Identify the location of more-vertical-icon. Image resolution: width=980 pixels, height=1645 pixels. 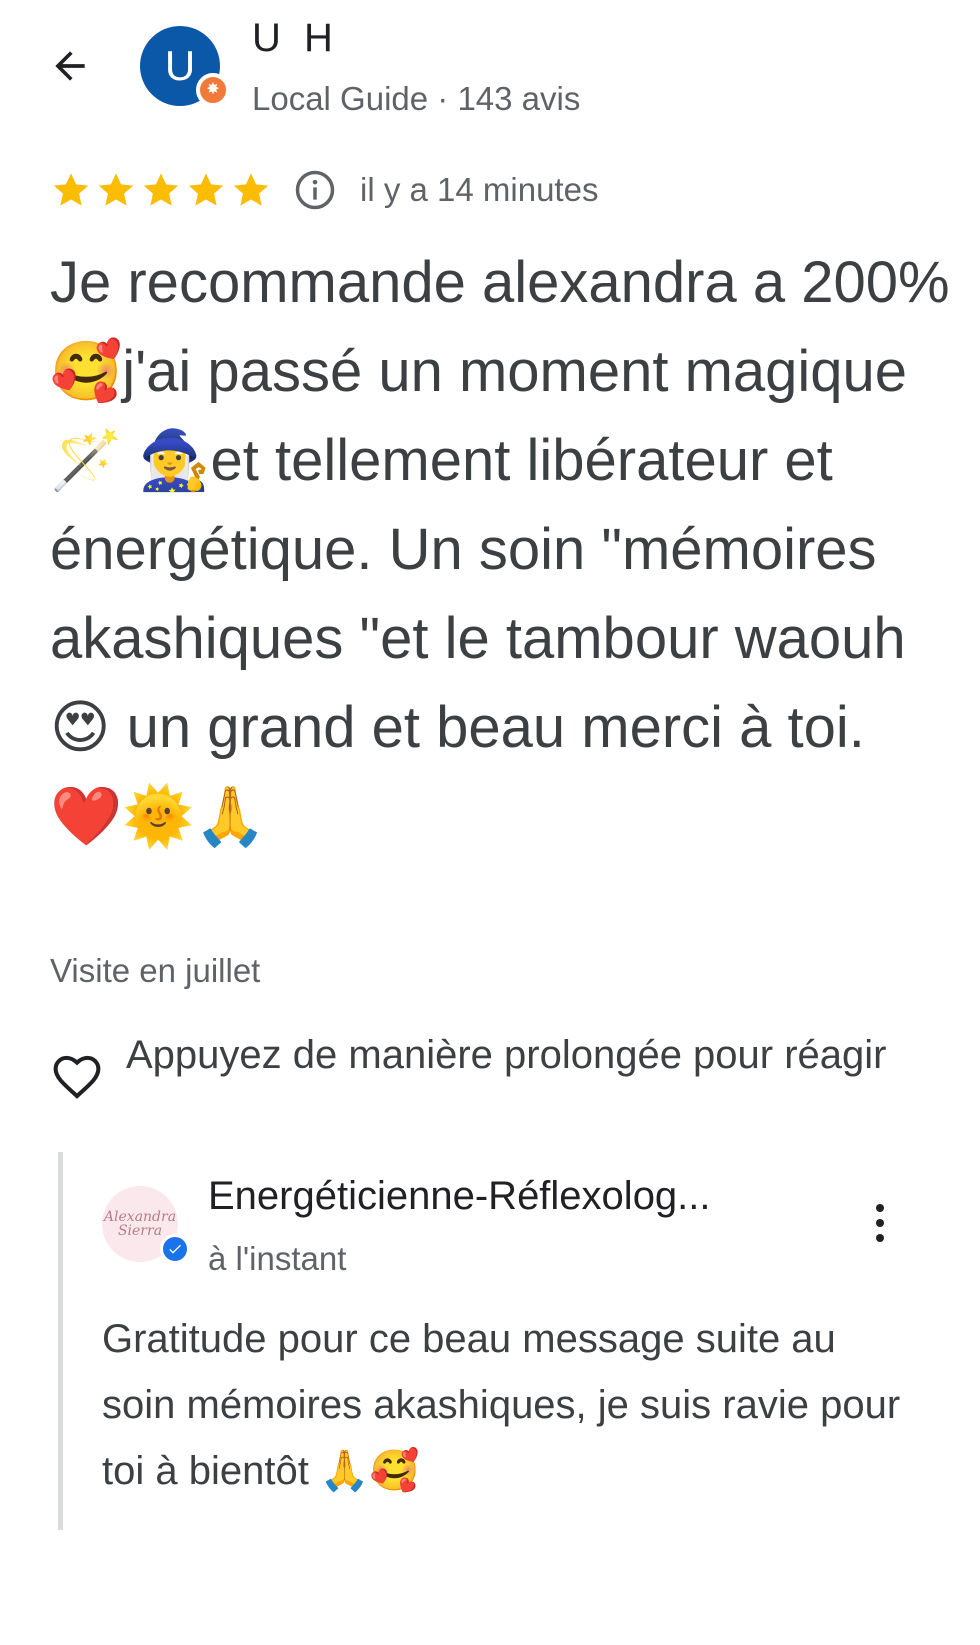
(880, 1208).